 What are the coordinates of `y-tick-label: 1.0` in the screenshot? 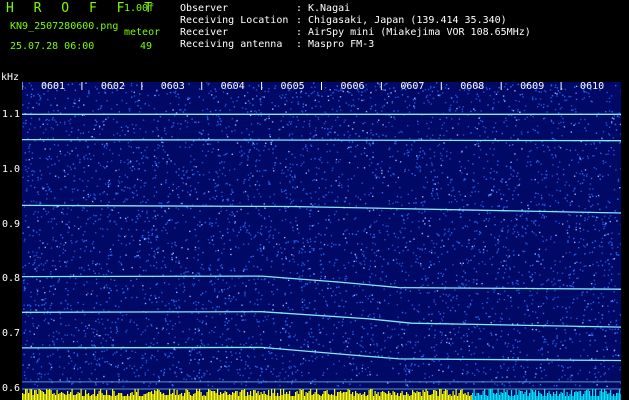 It's located at (11, 169).